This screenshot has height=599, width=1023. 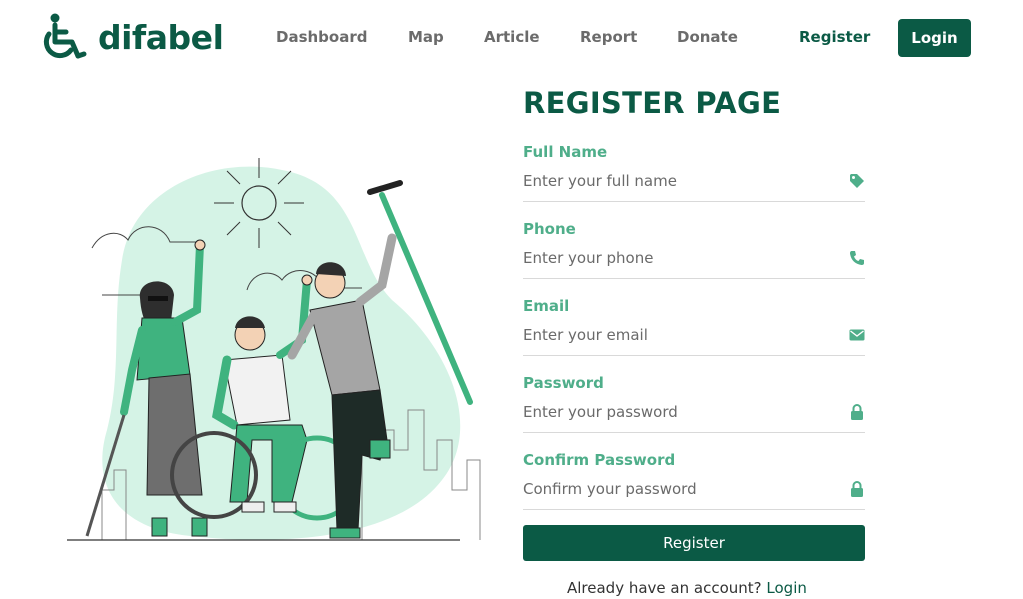 I want to click on phone-input, so click(x=683, y=258).